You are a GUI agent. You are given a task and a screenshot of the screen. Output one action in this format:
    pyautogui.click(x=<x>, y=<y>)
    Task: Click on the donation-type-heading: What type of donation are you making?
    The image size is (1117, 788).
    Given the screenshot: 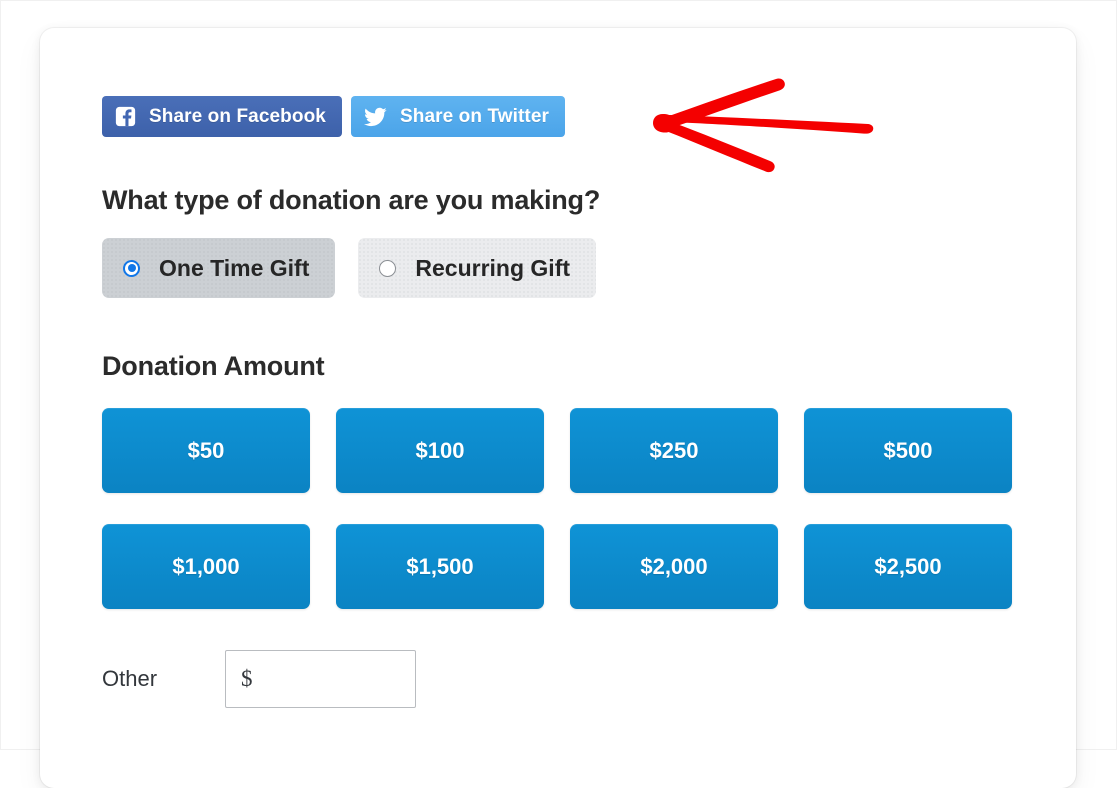 What is the action you would take?
    pyautogui.click(x=351, y=200)
    